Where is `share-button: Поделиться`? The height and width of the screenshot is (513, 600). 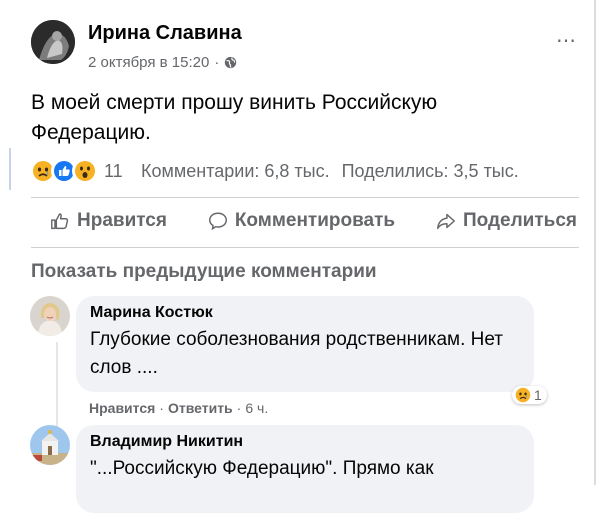
share-button: Поделиться is located at coordinates (506, 221).